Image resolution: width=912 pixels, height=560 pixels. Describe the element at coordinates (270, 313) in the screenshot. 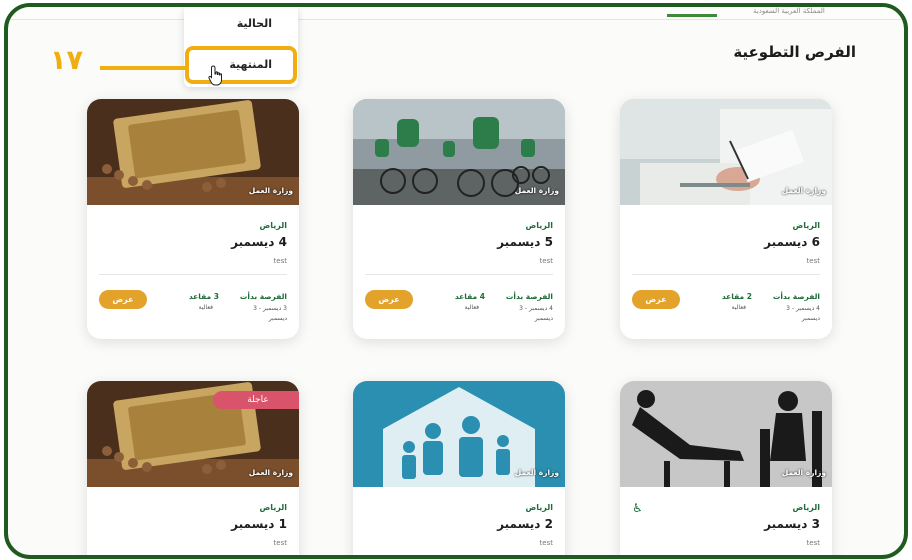

I see `card-period: 3 ديسمبر - 3 ديسمبر` at that location.